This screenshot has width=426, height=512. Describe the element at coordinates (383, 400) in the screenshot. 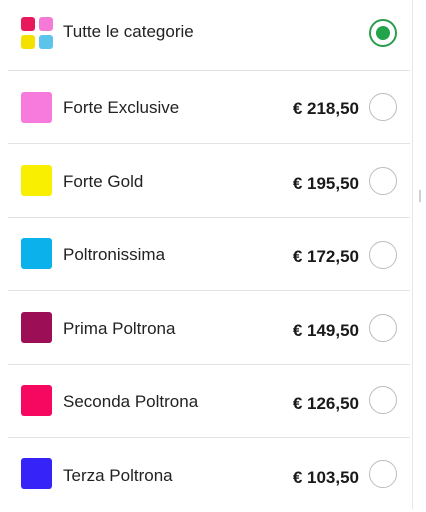

I see `category-radio-seconda-poltrona` at that location.